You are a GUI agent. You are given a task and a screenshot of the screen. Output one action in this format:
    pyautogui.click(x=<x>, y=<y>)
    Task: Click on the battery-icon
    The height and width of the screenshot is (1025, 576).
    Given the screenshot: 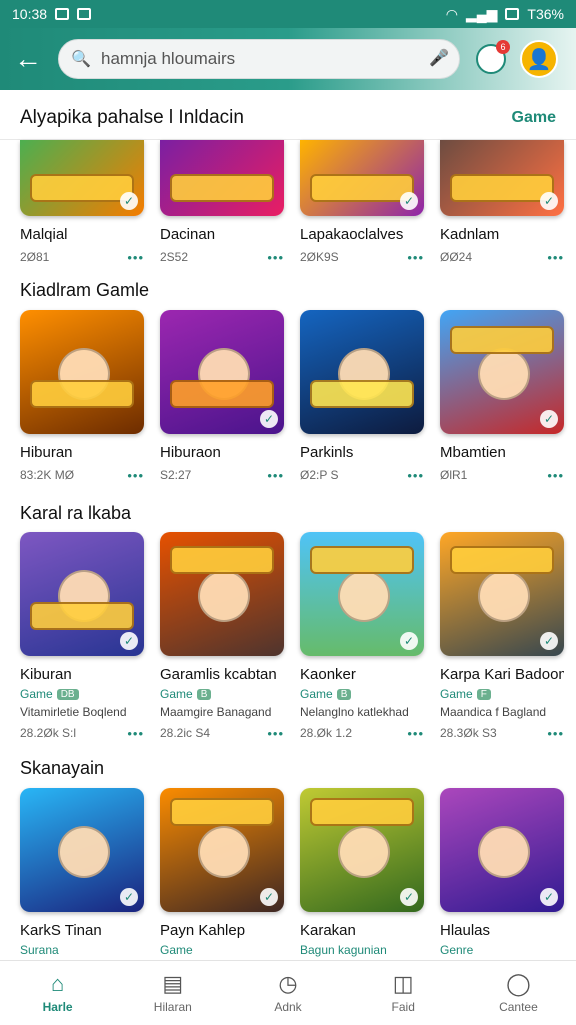 What is the action you would take?
    pyautogui.click(x=512, y=14)
    